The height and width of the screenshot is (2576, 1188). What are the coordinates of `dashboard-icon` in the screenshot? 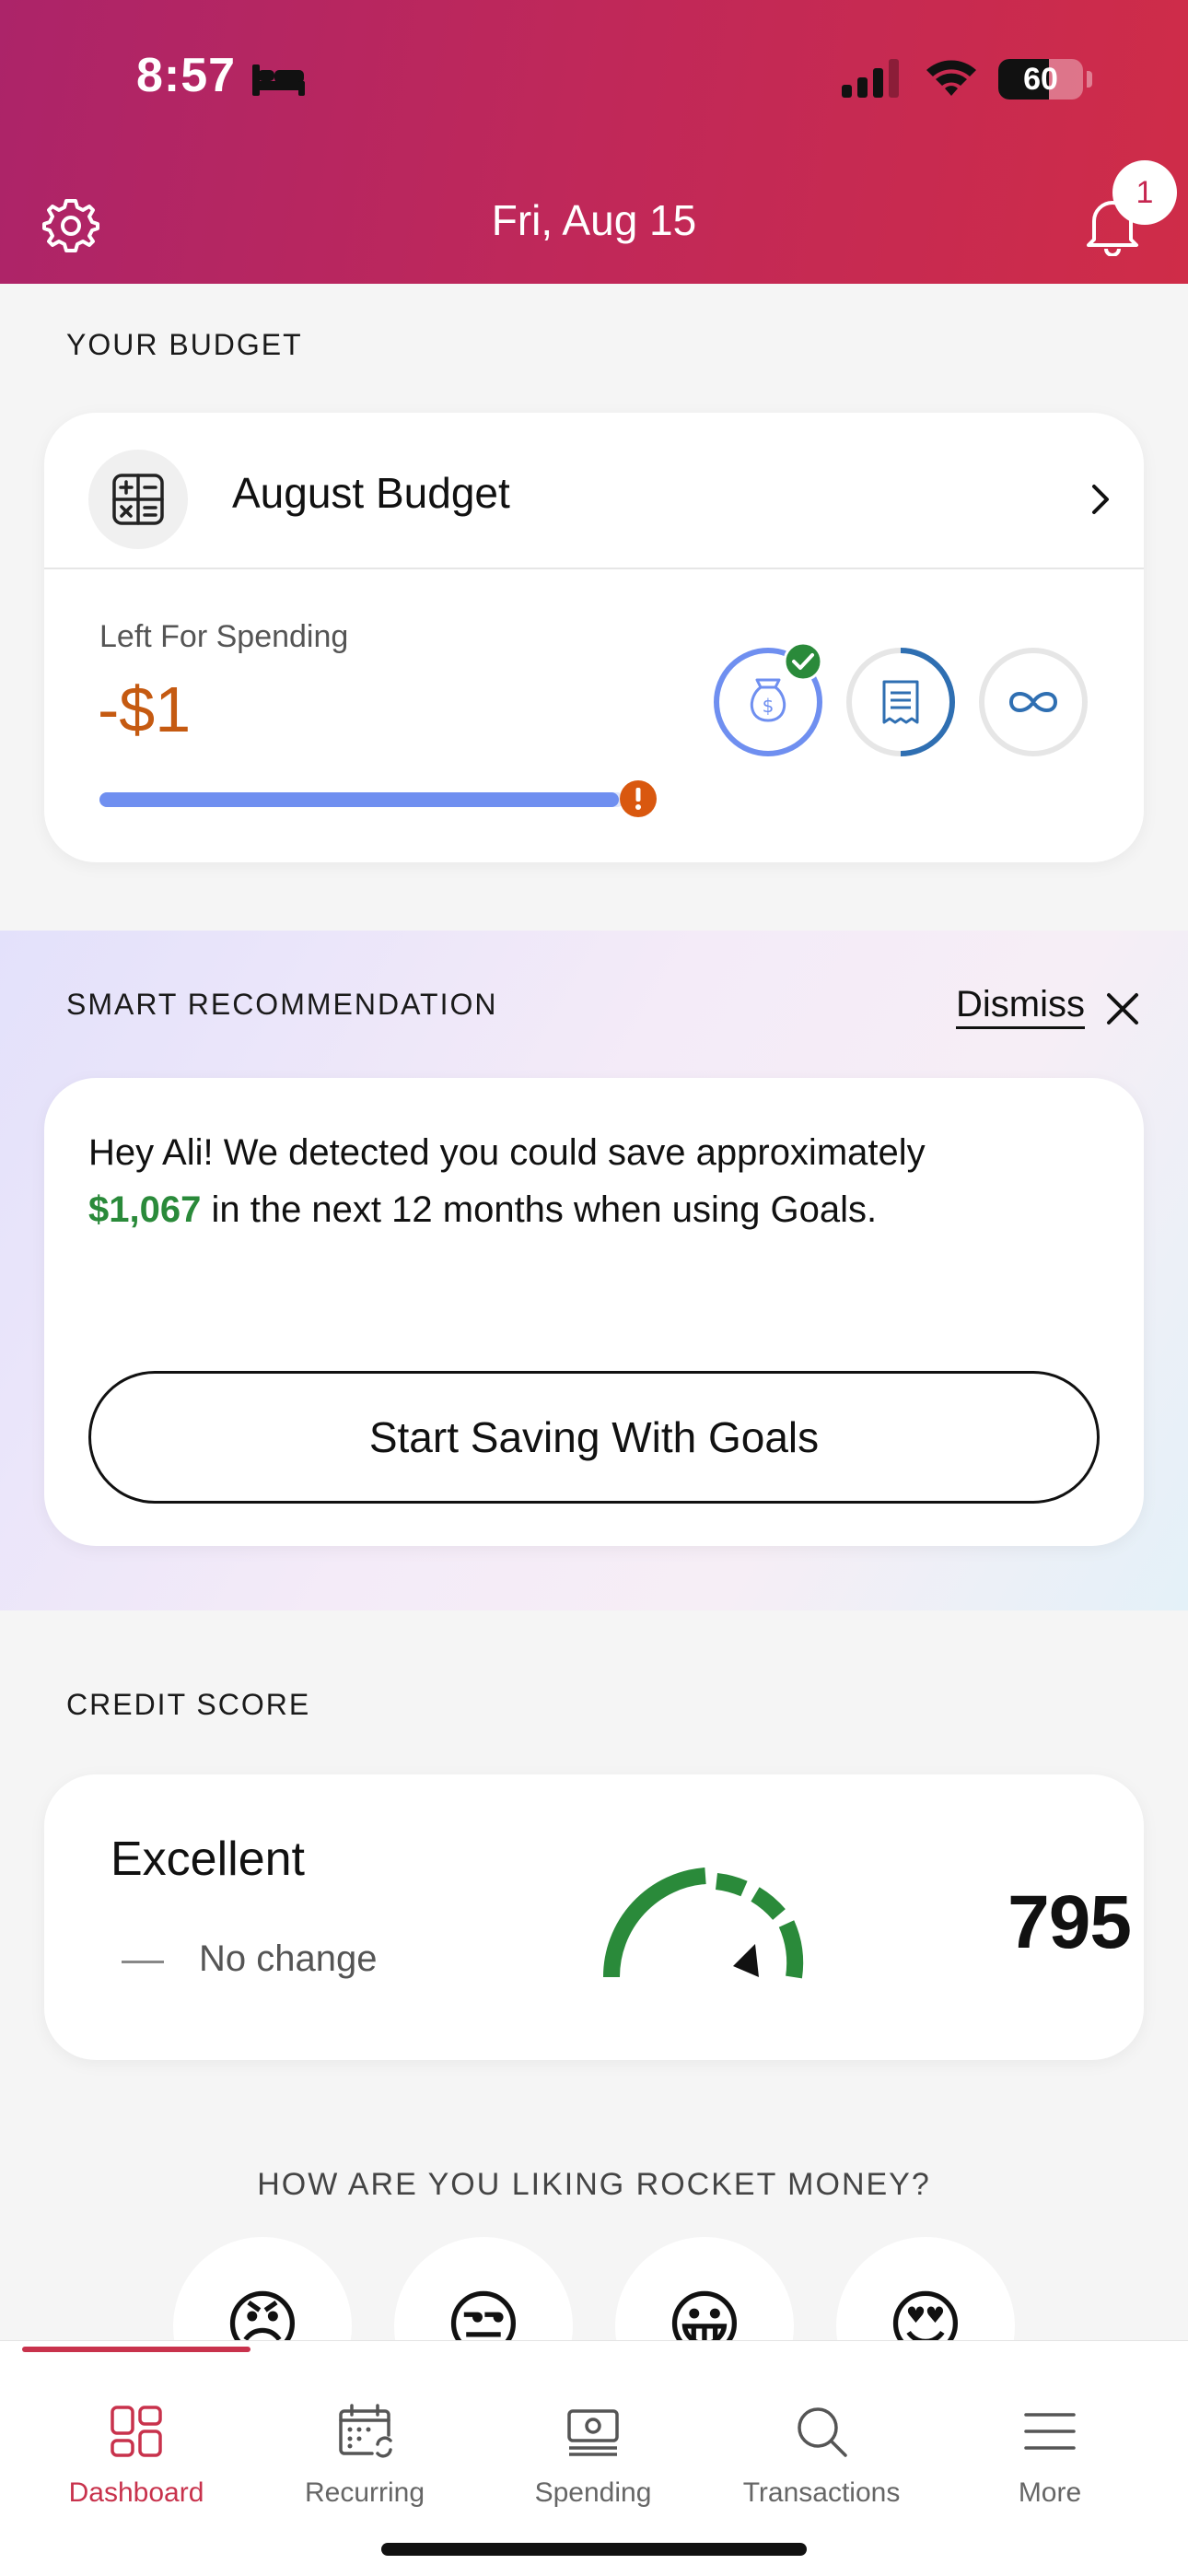 It's located at (136, 2431).